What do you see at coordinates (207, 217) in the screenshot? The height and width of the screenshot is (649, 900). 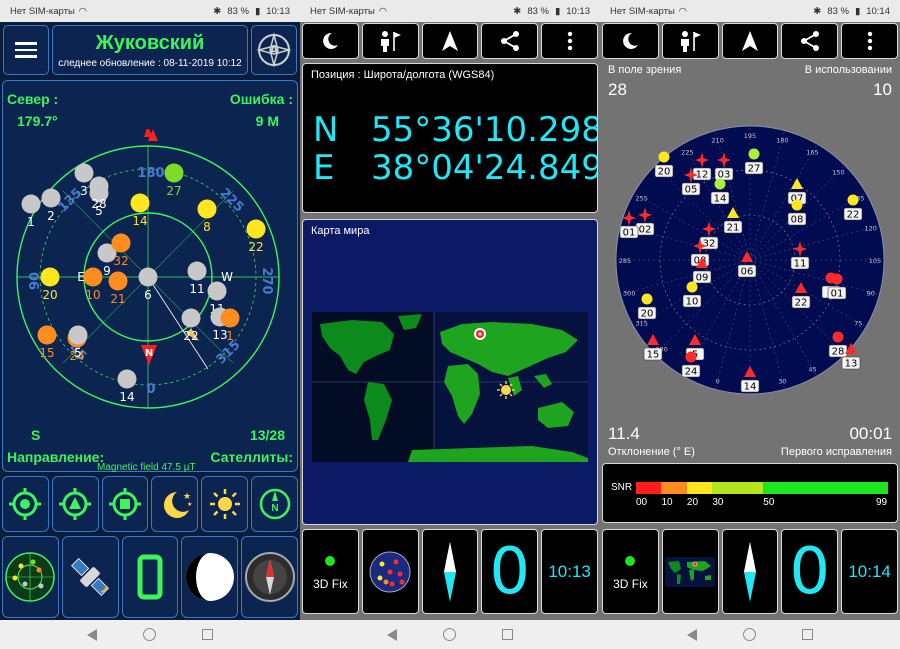 I see `satellite-8: 8` at bounding box center [207, 217].